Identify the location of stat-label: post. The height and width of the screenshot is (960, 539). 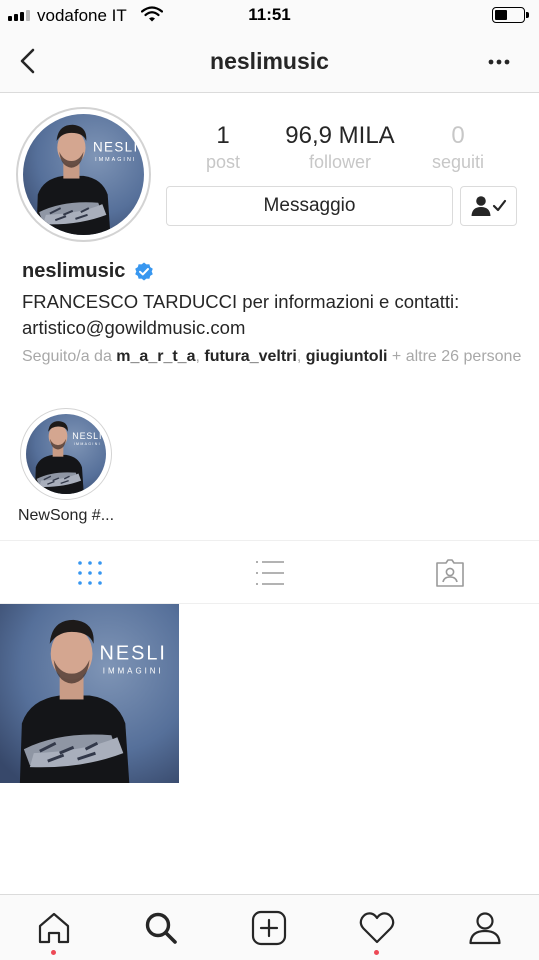
(223, 162).